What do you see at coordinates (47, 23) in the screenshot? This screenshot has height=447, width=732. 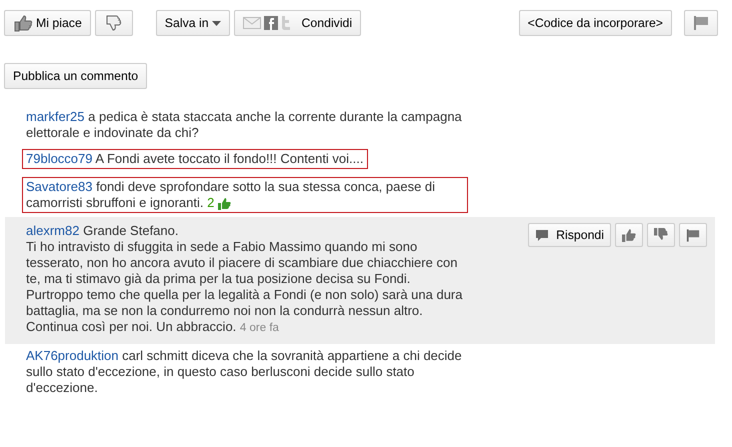 I see `like-button: Mi piace` at bounding box center [47, 23].